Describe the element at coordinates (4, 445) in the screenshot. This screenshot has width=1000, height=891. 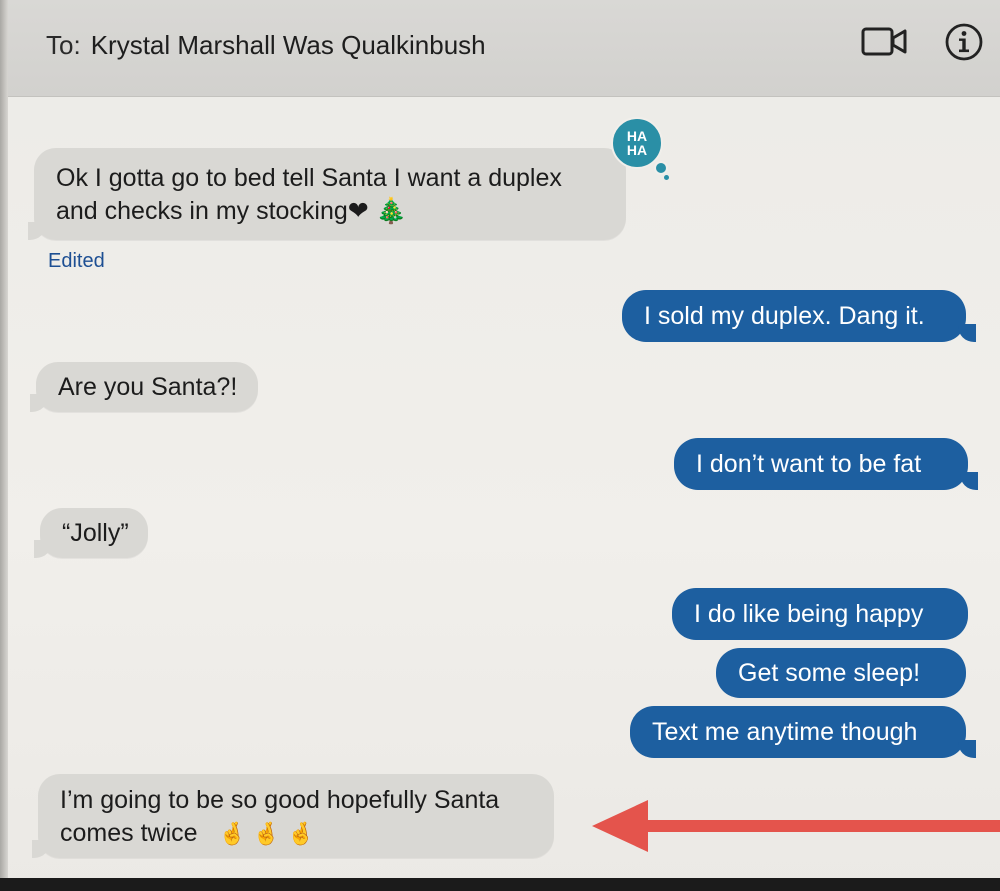
I see `window-edge` at that location.